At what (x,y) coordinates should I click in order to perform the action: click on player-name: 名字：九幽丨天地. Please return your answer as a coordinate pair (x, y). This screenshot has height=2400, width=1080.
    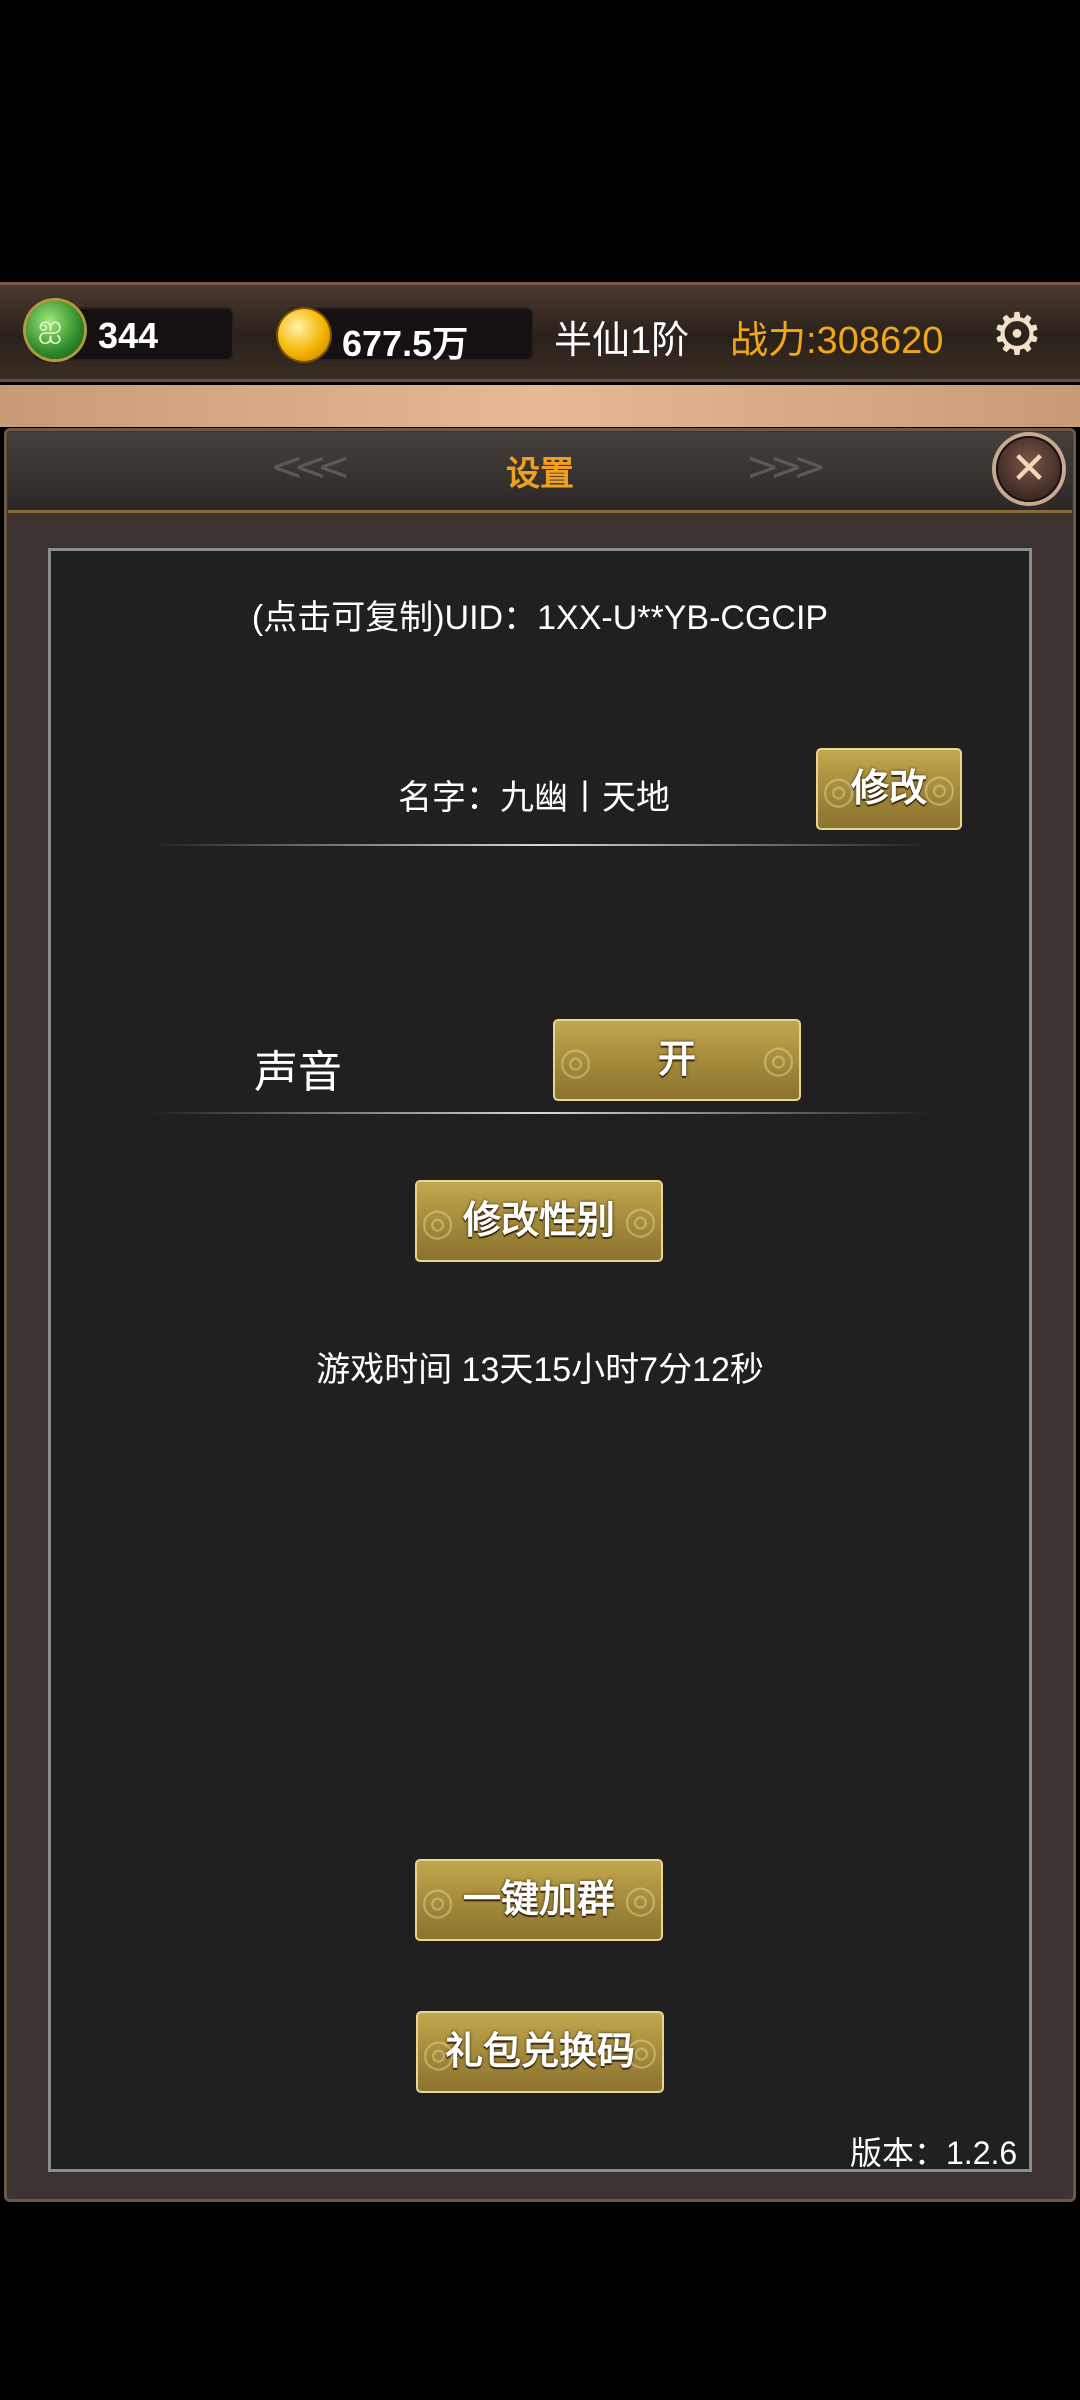
    Looking at the image, I should click on (534, 798).